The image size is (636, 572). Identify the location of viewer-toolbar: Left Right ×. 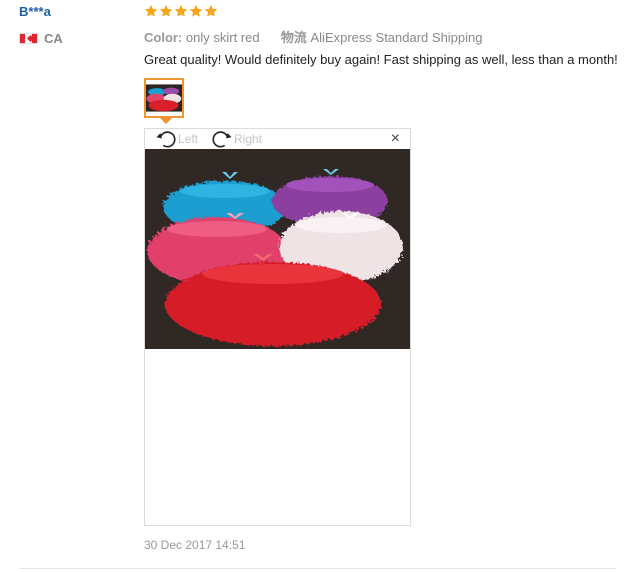
(277, 139).